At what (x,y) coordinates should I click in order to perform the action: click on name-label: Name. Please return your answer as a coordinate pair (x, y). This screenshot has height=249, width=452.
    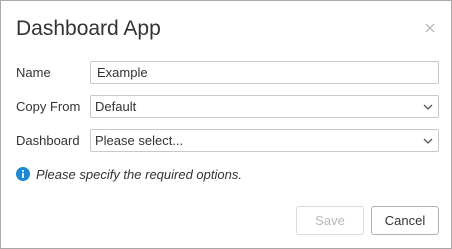
    Looking at the image, I should click on (33, 72).